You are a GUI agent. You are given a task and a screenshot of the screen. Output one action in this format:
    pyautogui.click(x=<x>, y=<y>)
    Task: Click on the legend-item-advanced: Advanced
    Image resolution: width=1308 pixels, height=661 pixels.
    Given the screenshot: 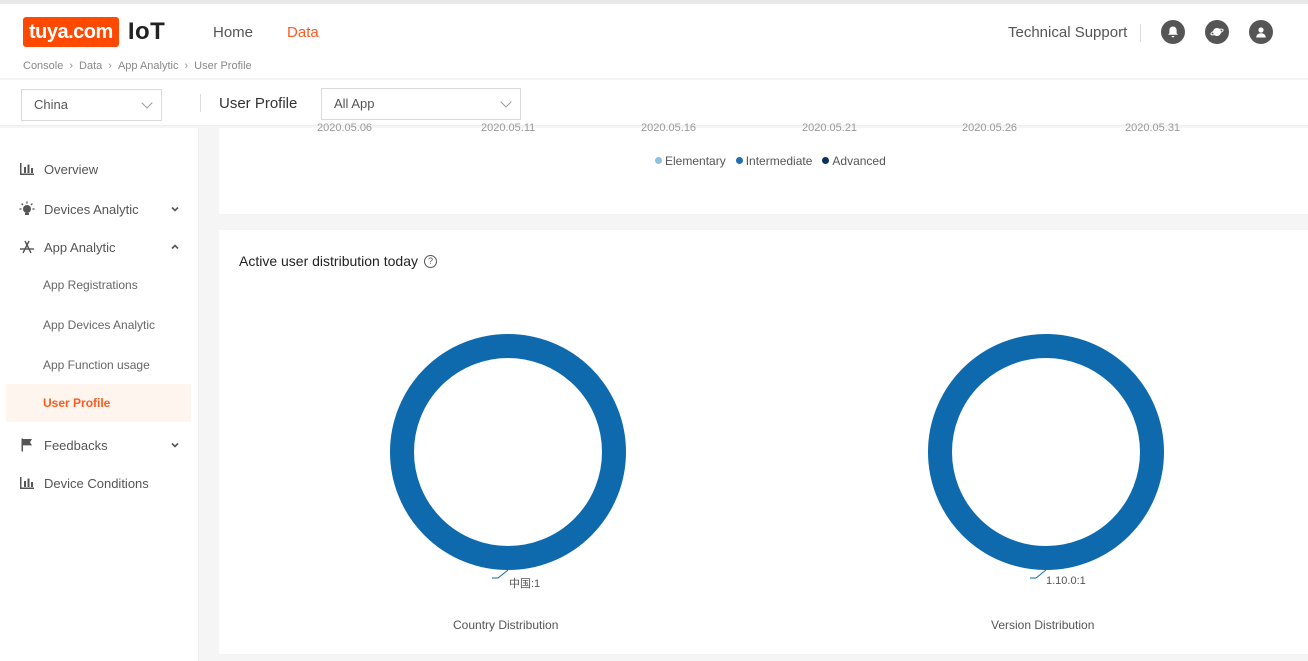 What is the action you would take?
    pyautogui.click(x=854, y=161)
    